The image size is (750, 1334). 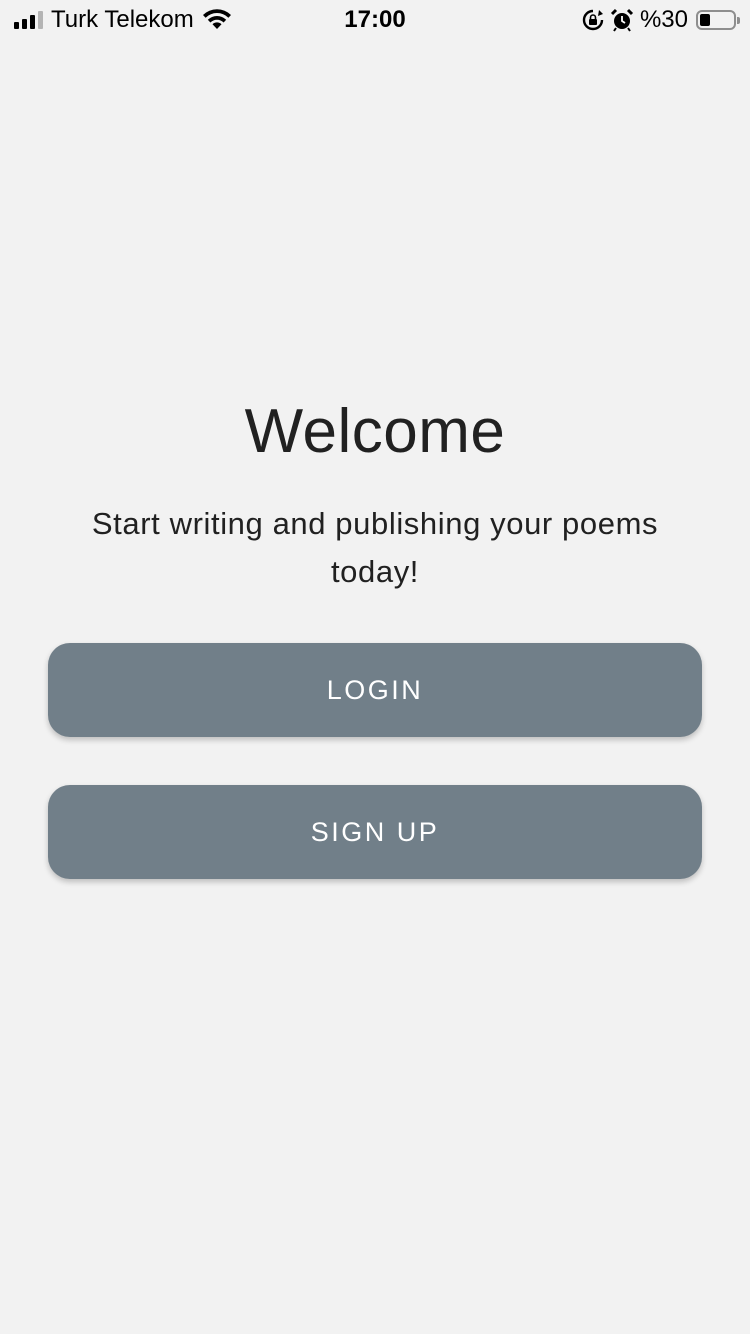 I want to click on login-button-label: LOGIN, so click(x=375, y=689).